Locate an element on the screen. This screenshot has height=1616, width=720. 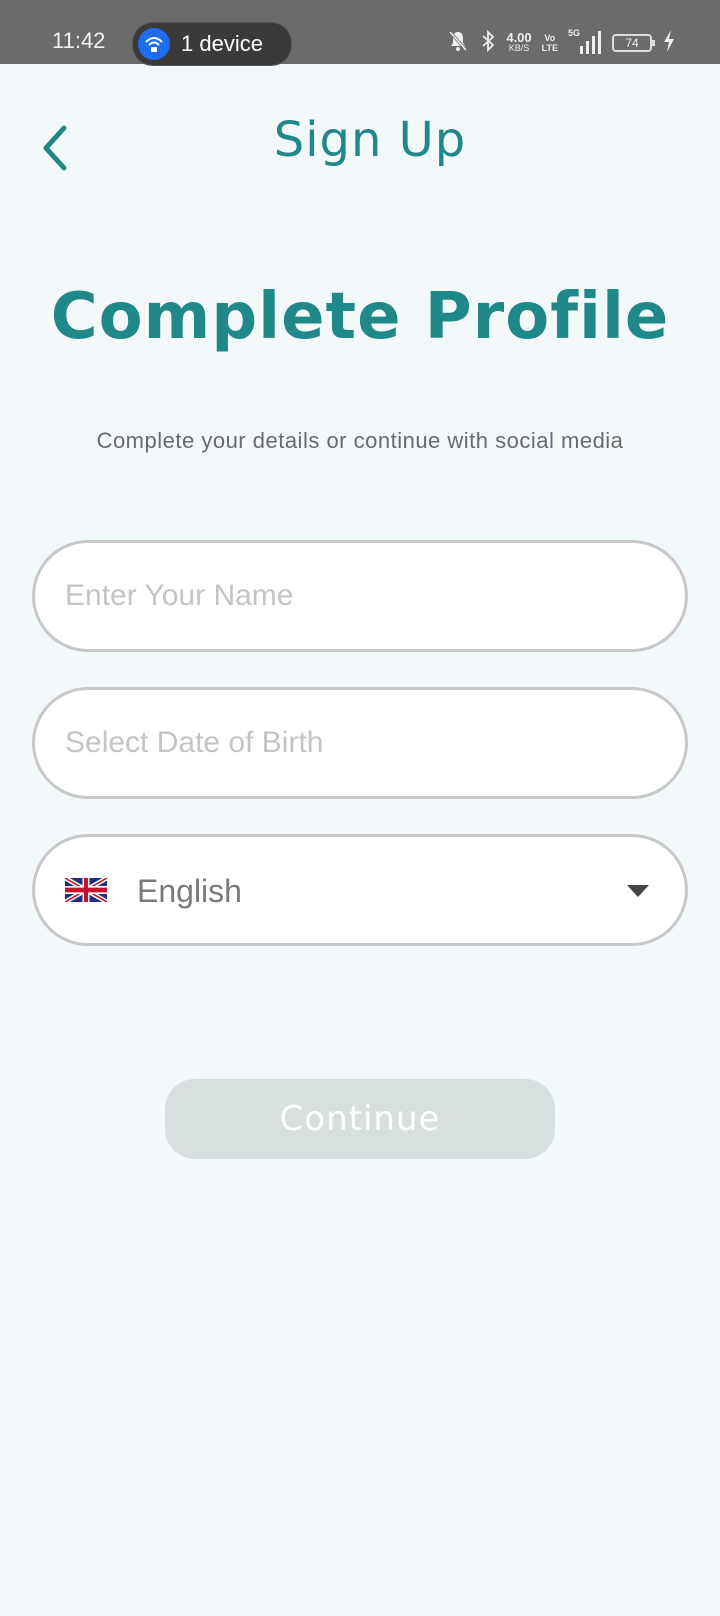
dob-field is located at coordinates (360, 743).